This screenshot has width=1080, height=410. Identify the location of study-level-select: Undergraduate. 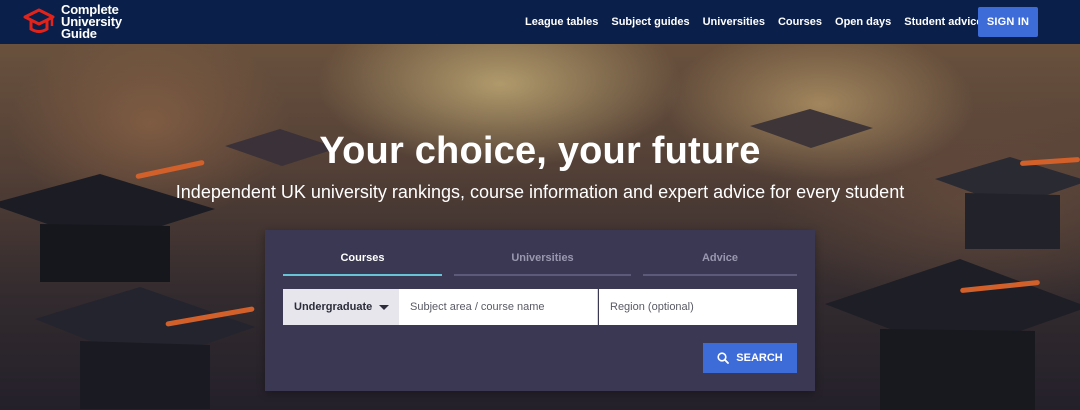
(341, 307).